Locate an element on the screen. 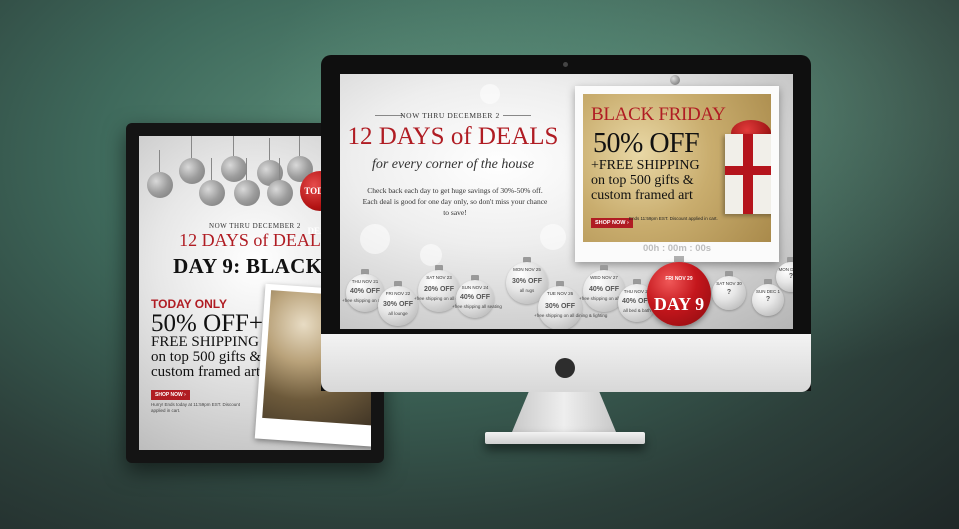 This screenshot has height=529, width=959. ornament-percent: 40% OFF is located at coordinates (475, 298).